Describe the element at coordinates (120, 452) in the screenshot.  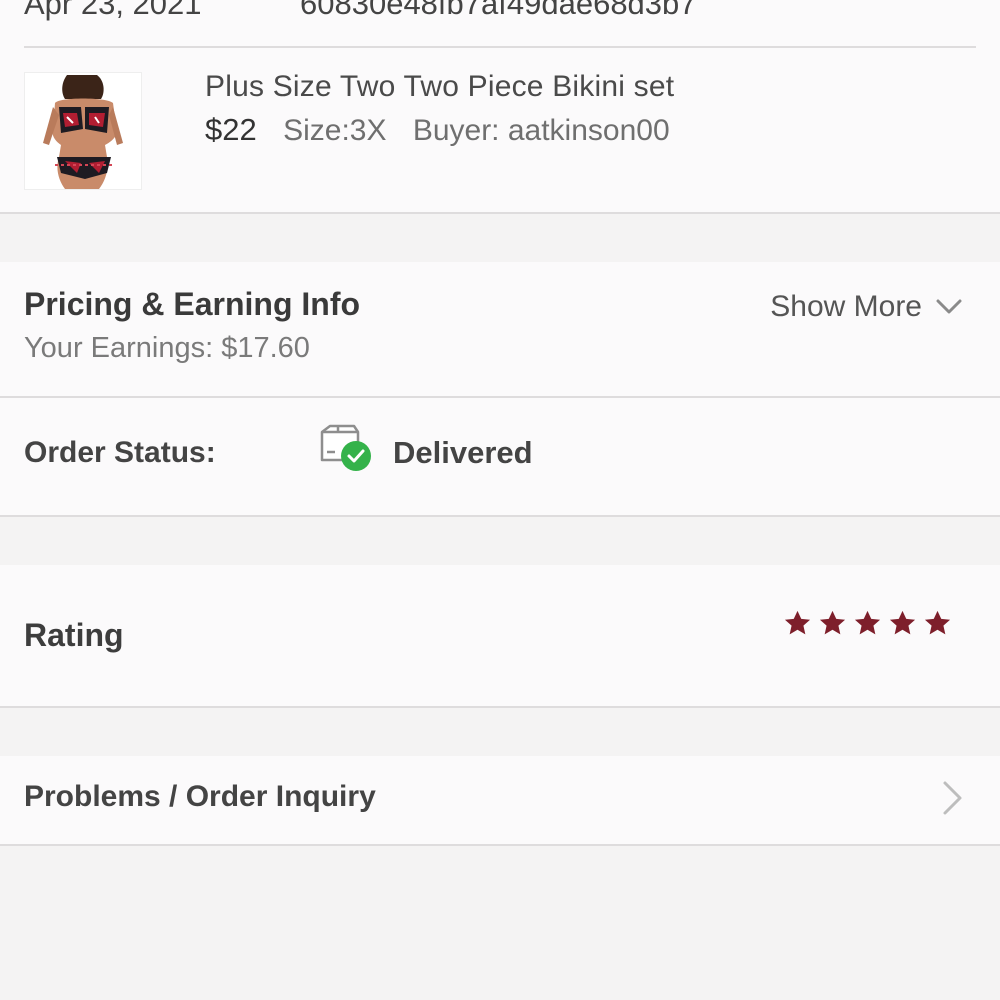
I see `order-status-label: Order Status:` at that location.